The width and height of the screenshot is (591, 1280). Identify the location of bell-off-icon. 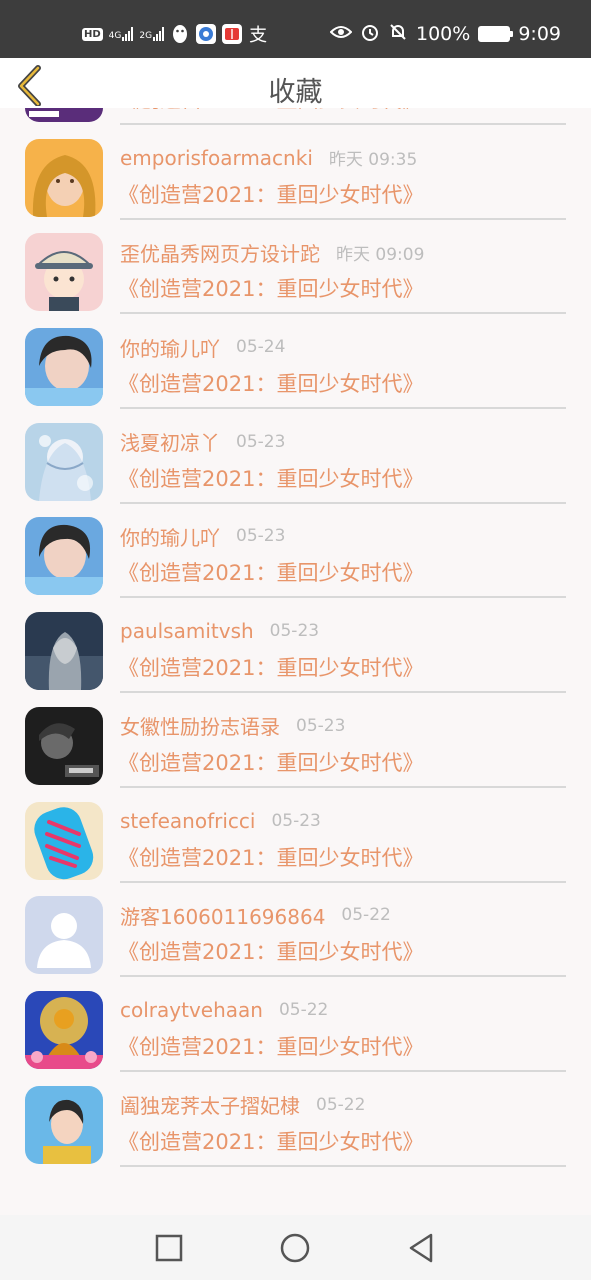
(398, 34).